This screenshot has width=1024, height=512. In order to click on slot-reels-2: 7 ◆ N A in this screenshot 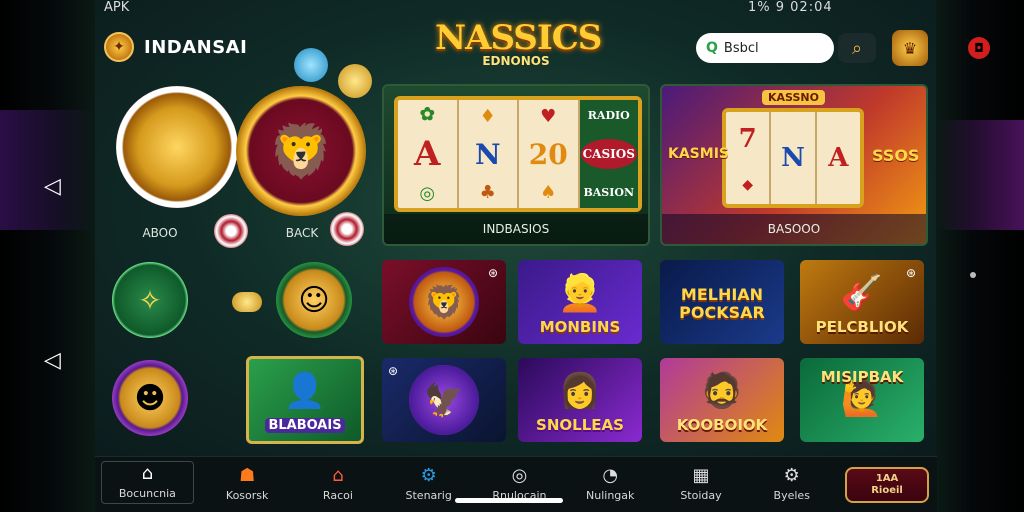, I will do `click(793, 158)`.